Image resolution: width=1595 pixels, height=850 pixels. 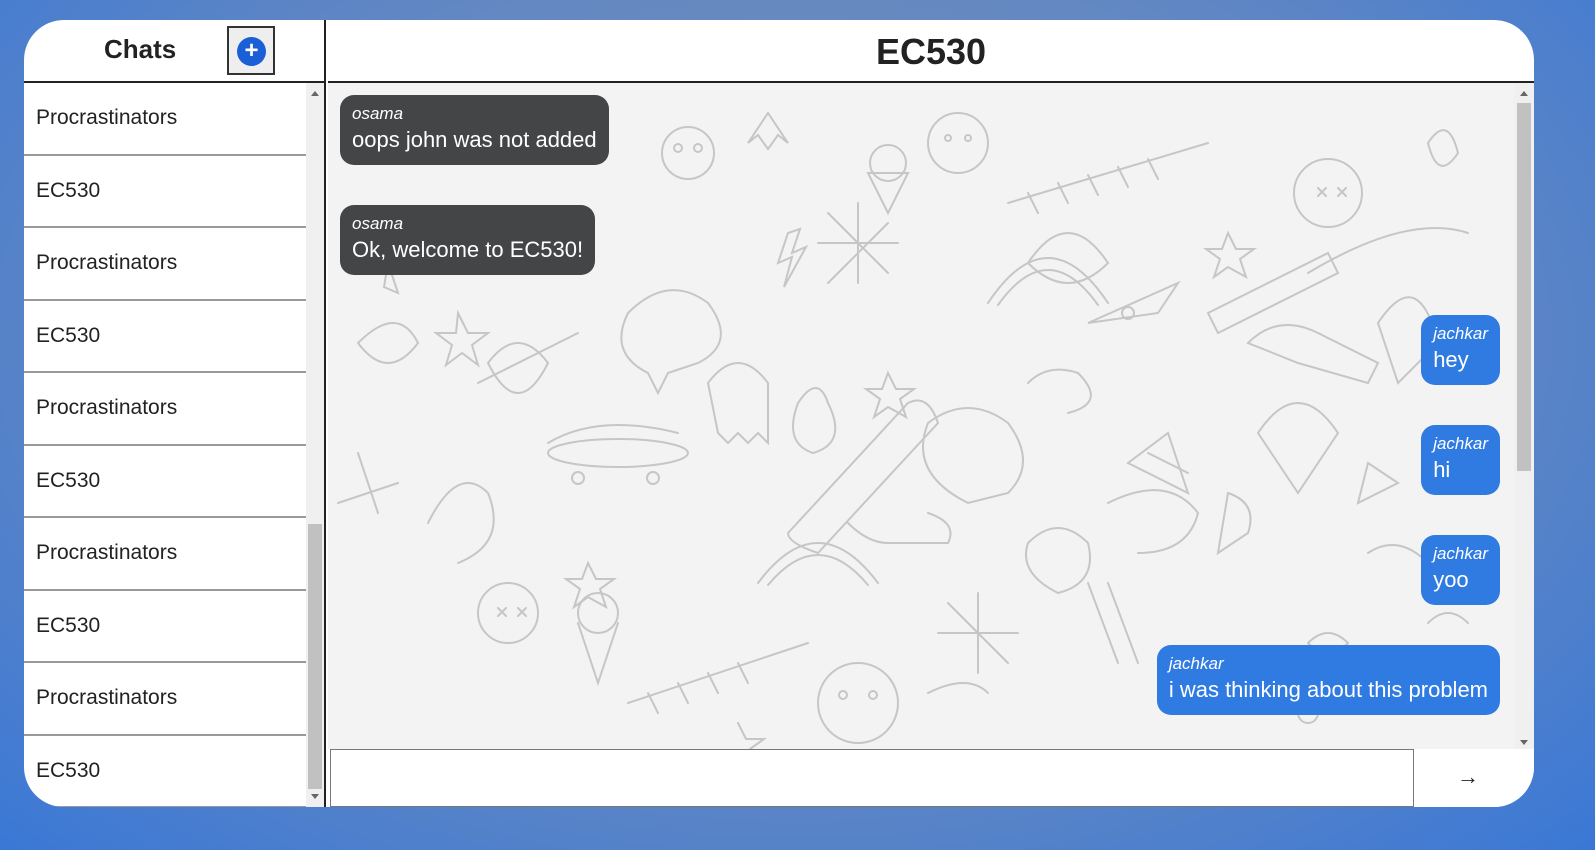 What do you see at coordinates (140, 49) in the screenshot?
I see `sidebar-title: Chats` at bounding box center [140, 49].